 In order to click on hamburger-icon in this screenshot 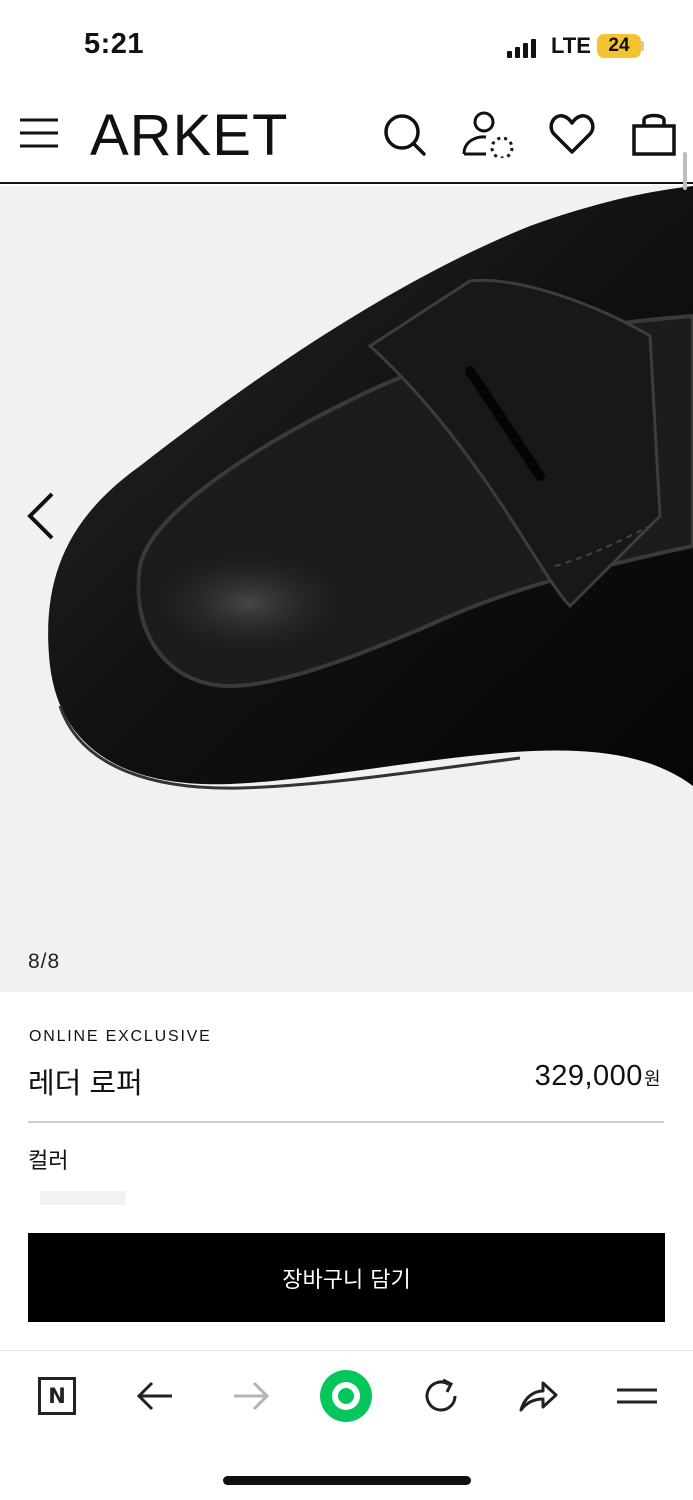, I will do `click(637, 1396)`.